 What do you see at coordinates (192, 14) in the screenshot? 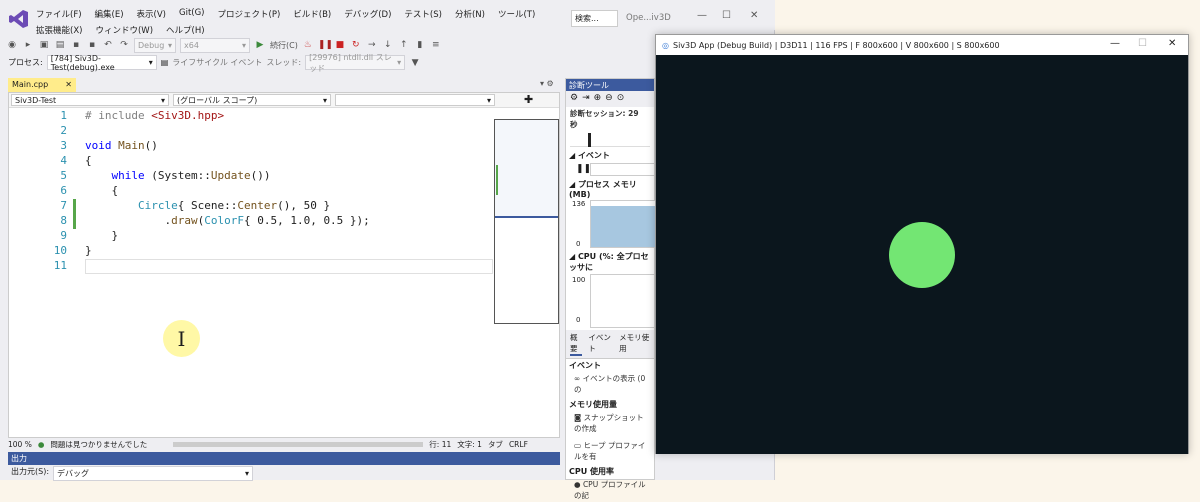
I see `menu-git: Git(G)` at bounding box center [192, 14].